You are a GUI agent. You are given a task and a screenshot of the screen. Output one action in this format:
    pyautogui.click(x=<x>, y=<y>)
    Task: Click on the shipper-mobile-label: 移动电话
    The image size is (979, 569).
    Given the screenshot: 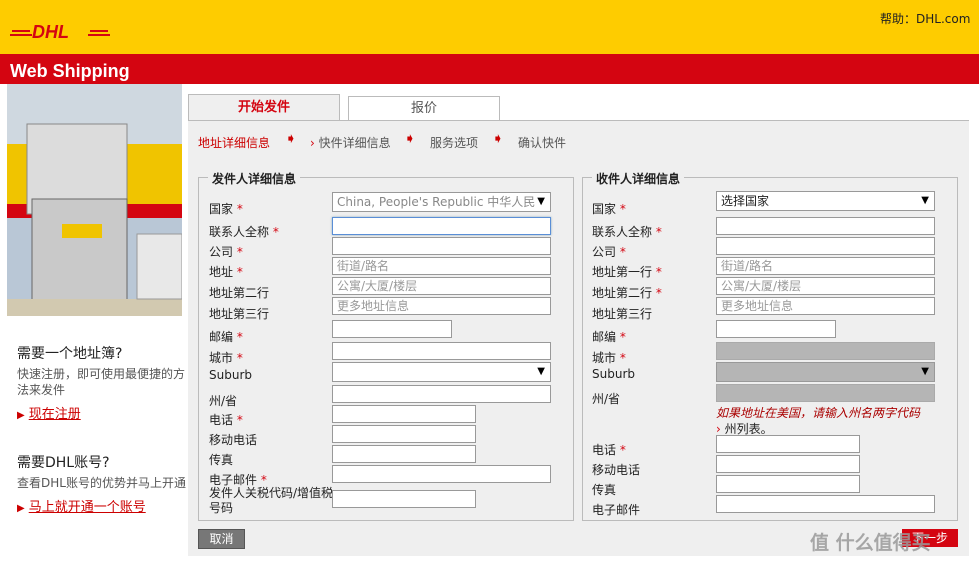 What is the action you would take?
    pyautogui.click(x=233, y=440)
    